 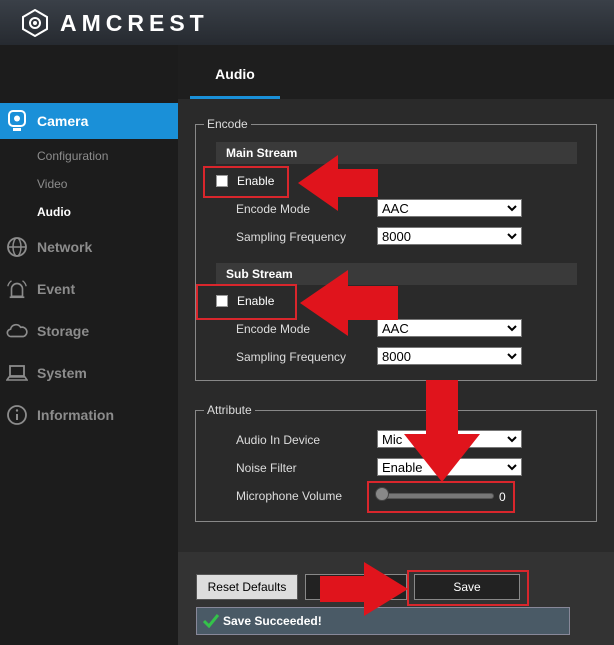 What do you see at coordinates (93, 121) in the screenshot?
I see `sidebar-item-camera: Camera` at bounding box center [93, 121].